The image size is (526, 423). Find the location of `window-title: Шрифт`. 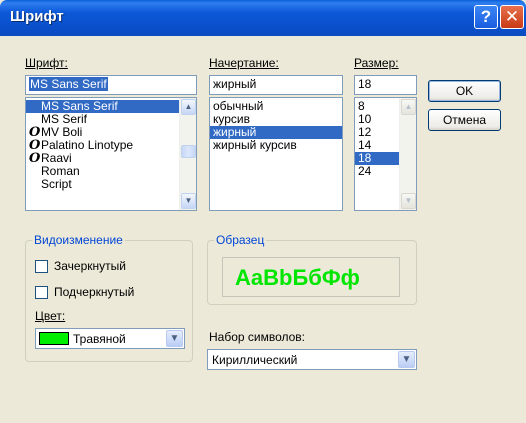

window-title: Шрифт is located at coordinates (37, 16).